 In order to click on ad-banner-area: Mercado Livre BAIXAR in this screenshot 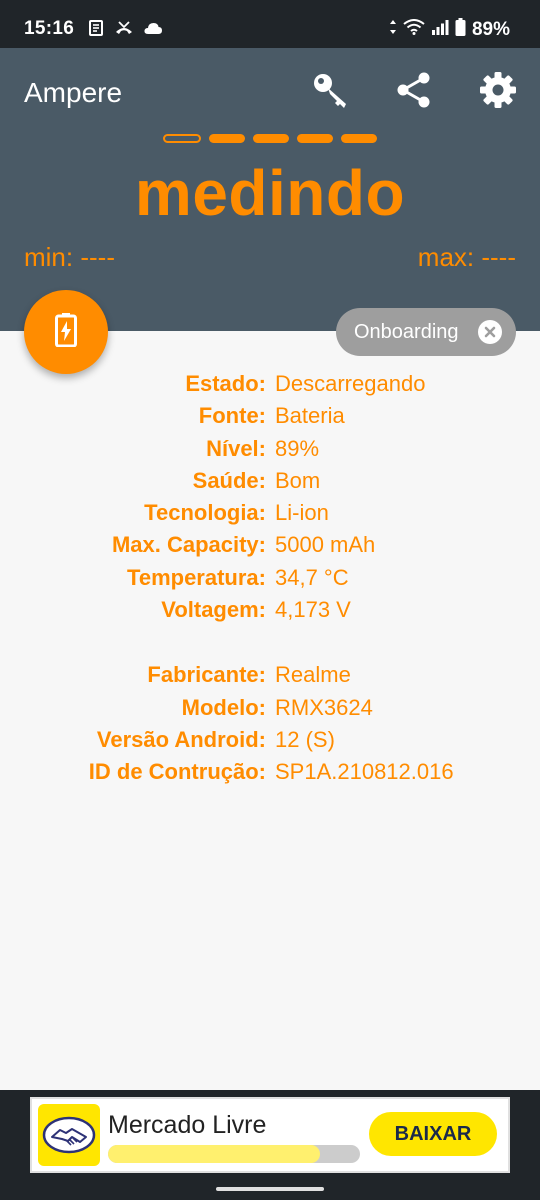, I will do `click(270, 1145)`.